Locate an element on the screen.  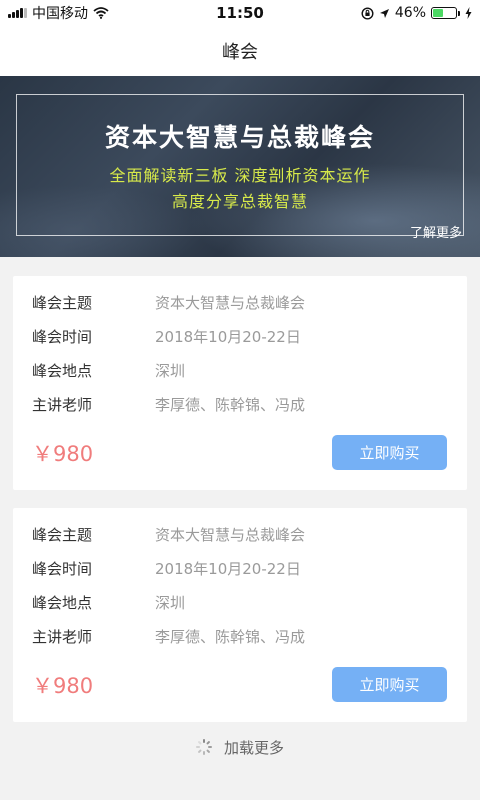
banner-subtitle-line2: 高度分享总裁智慧 is located at coordinates (239, 201).